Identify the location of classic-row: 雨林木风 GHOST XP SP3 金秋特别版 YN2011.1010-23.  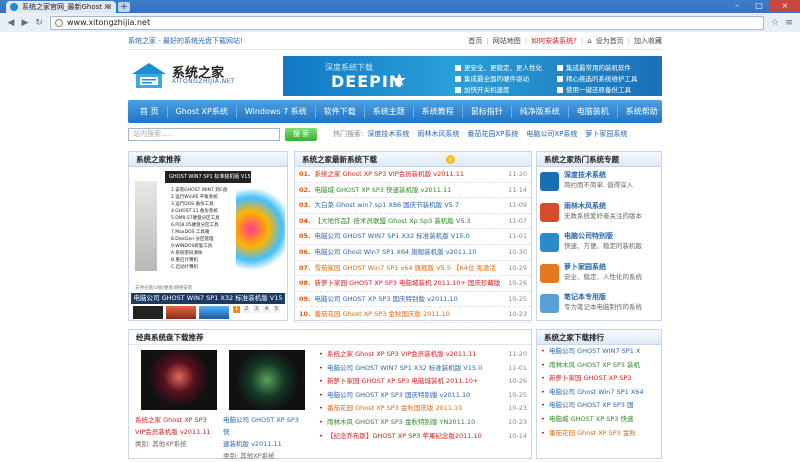
(426, 423).